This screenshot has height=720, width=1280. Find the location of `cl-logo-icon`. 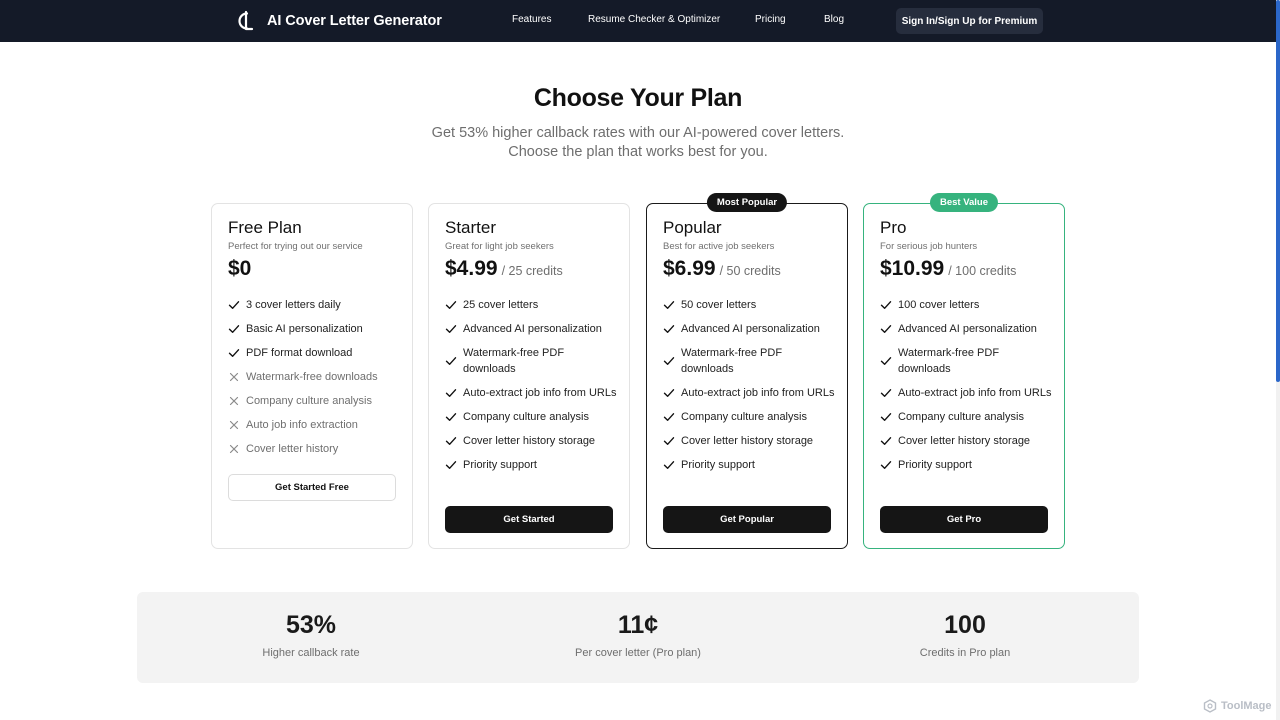

cl-logo-icon is located at coordinates (246, 21).